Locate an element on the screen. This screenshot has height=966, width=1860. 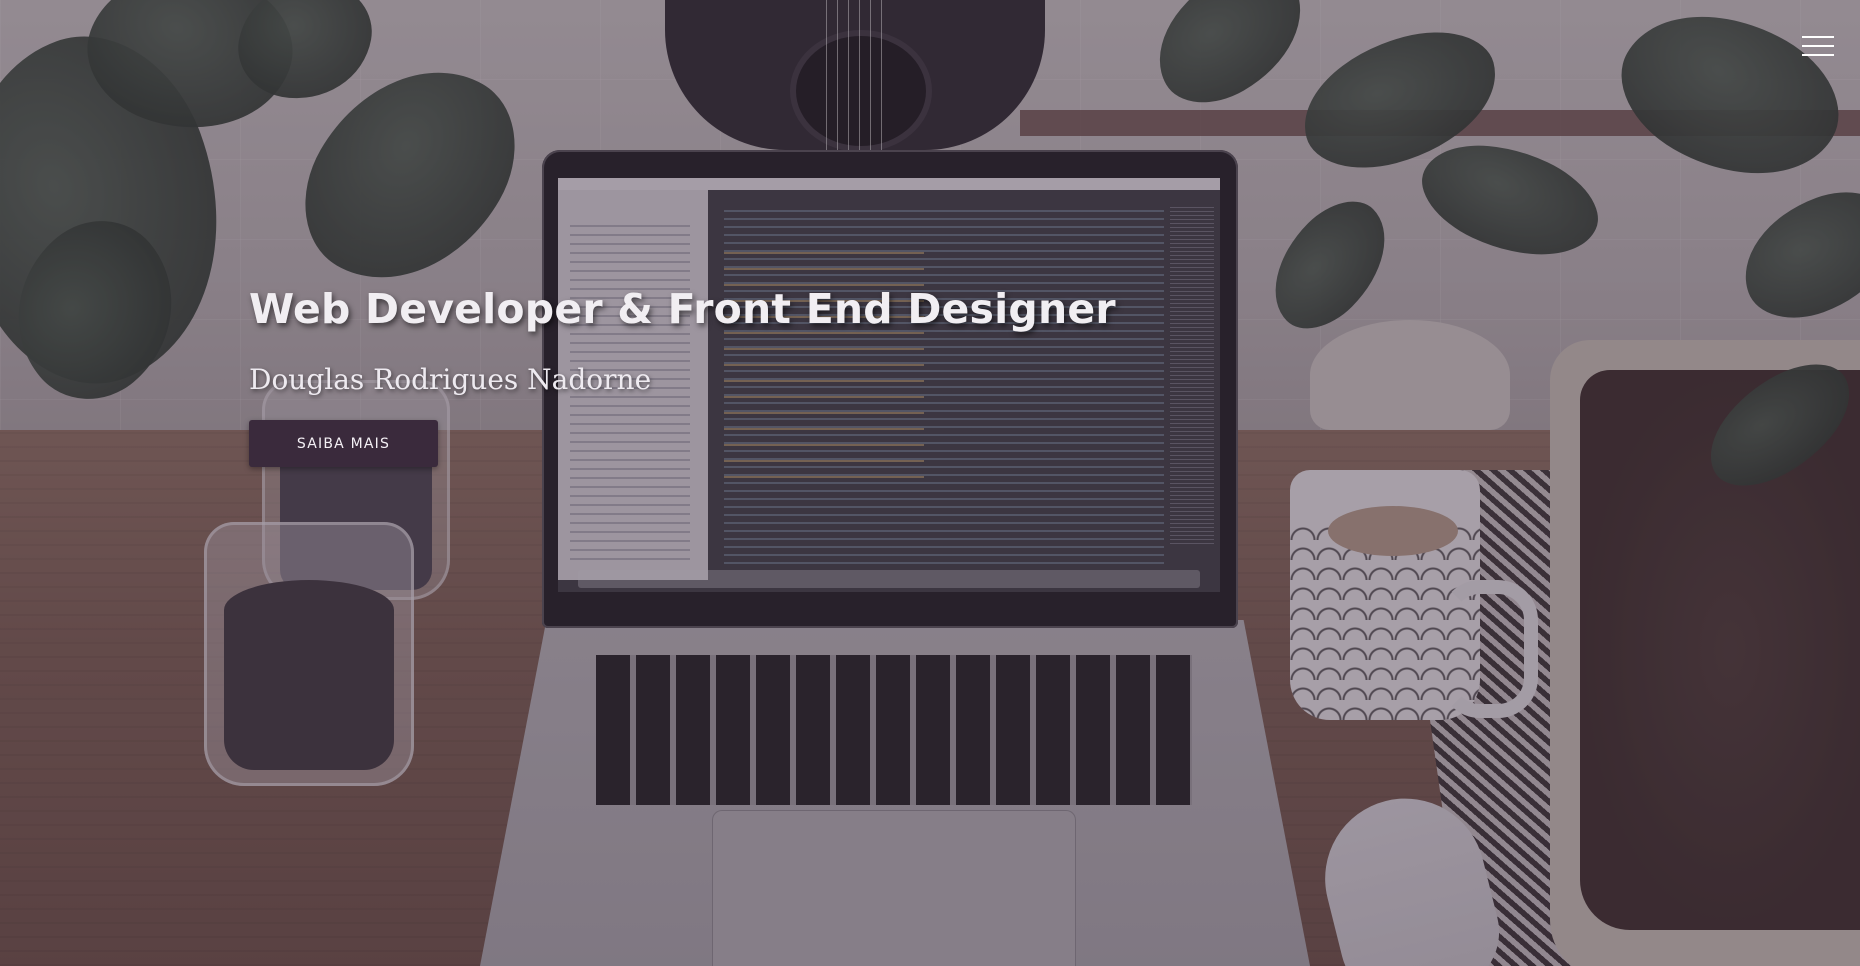
hero-title: Web Developer & Front End Designer is located at coordinates (682, 309).